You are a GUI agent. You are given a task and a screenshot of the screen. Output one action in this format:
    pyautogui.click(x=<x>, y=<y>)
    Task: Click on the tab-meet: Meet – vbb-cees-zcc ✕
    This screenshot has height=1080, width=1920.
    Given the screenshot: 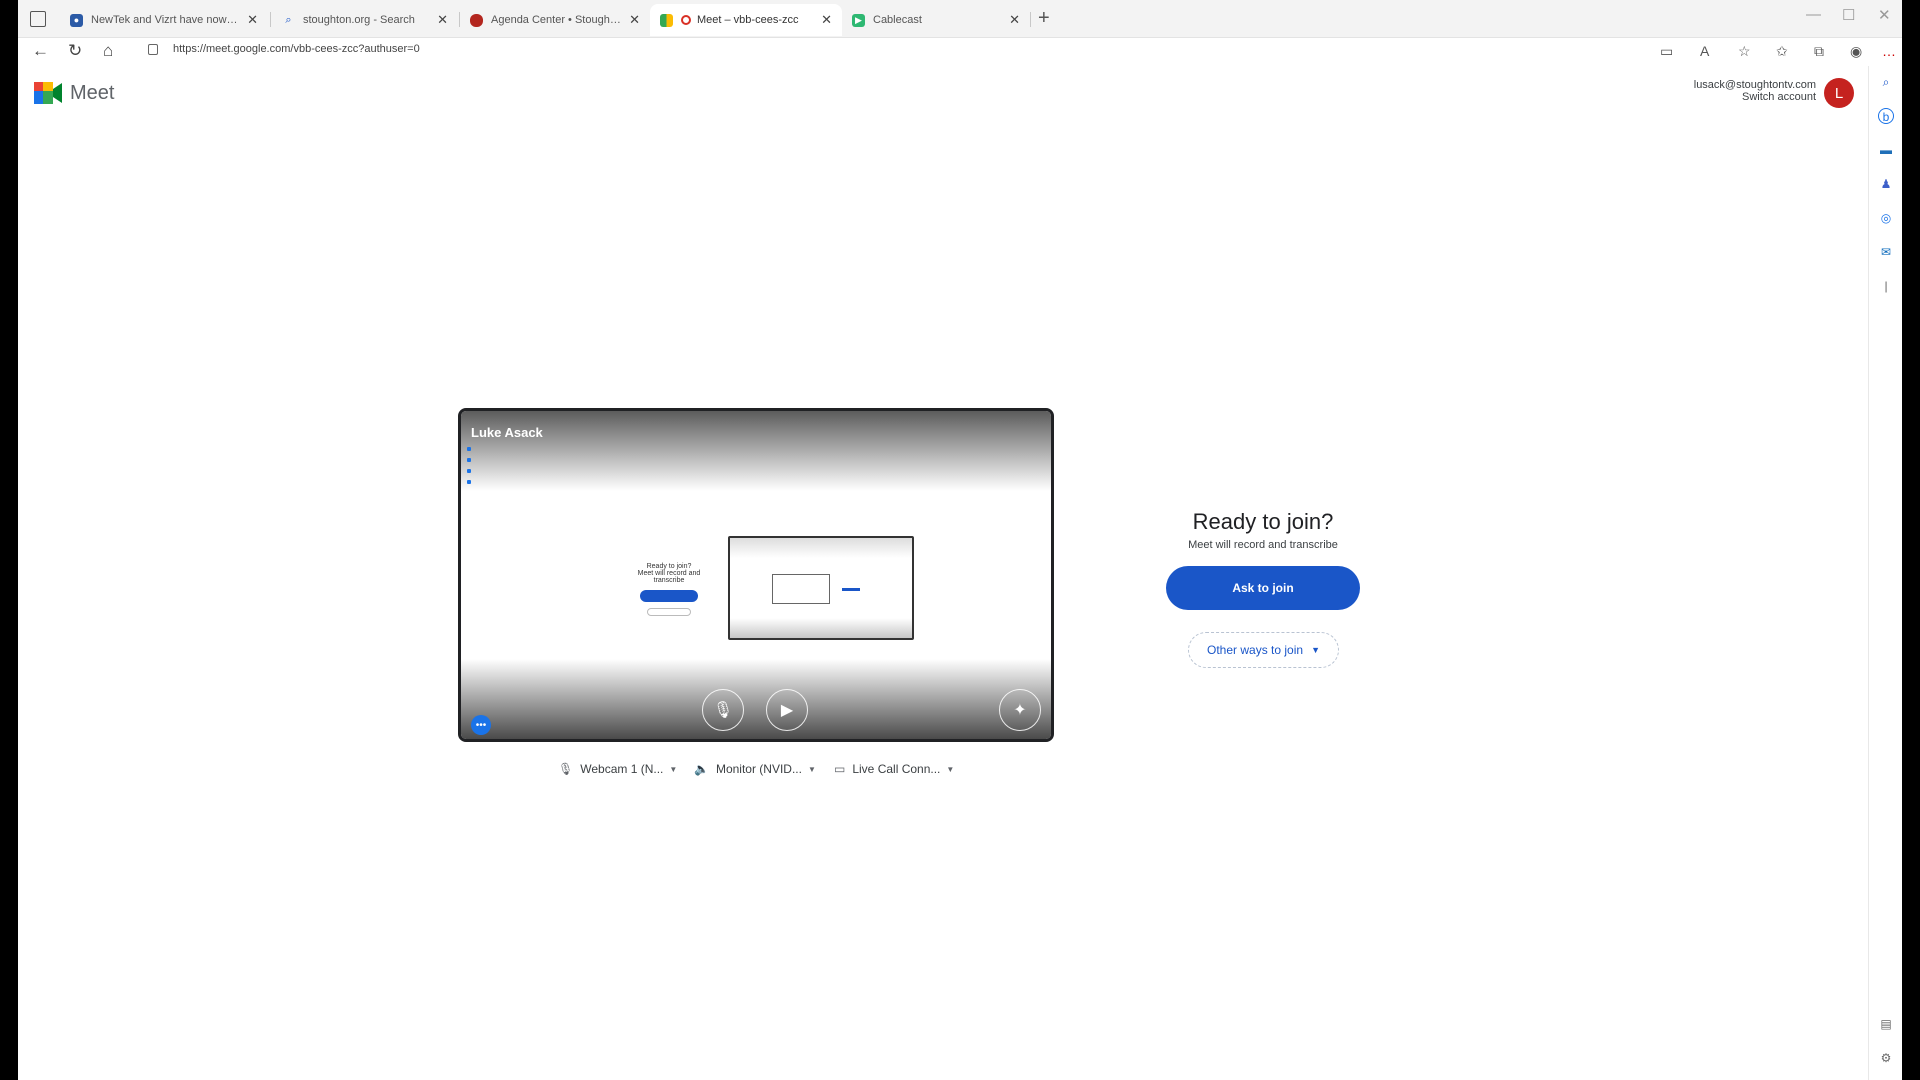 What is the action you would take?
    pyautogui.click(x=746, y=20)
    